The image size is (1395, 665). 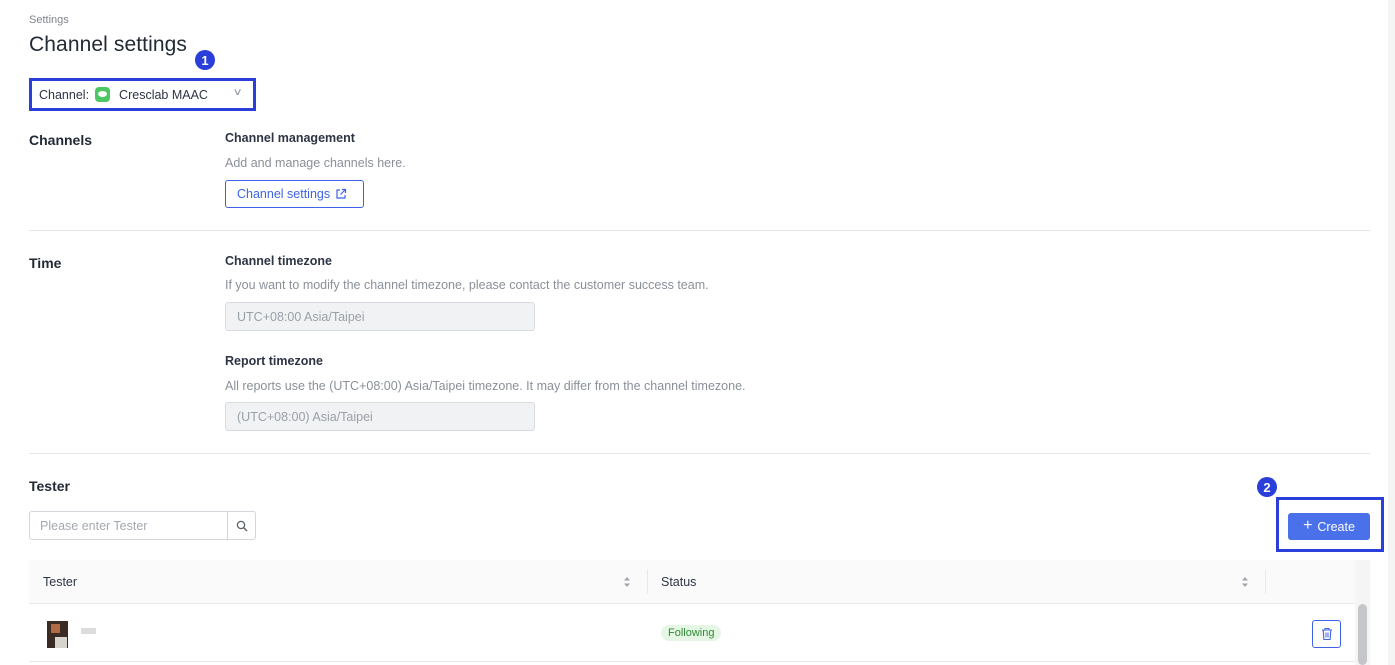 What do you see at coordinates (290, 138) in the screenshot?
I see `channel-management-title: Channel management` at bounding box center [290, 138].